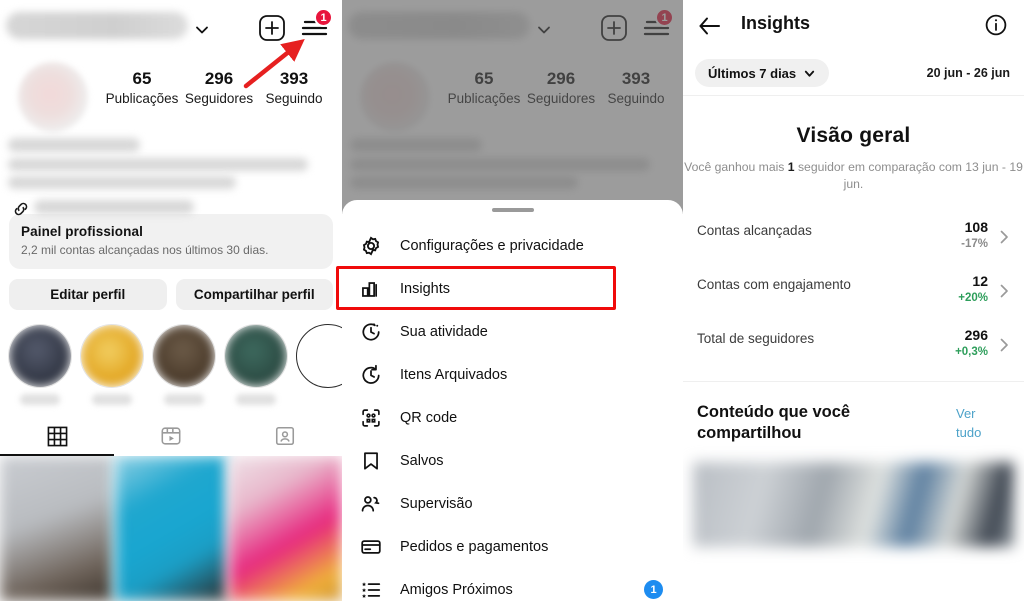 This screenshot has width=1024, height=607. What do you see at coordinates (114, 207) in the screenshot?
I see `bio-link-redacted` at bounding box center [114, 207].